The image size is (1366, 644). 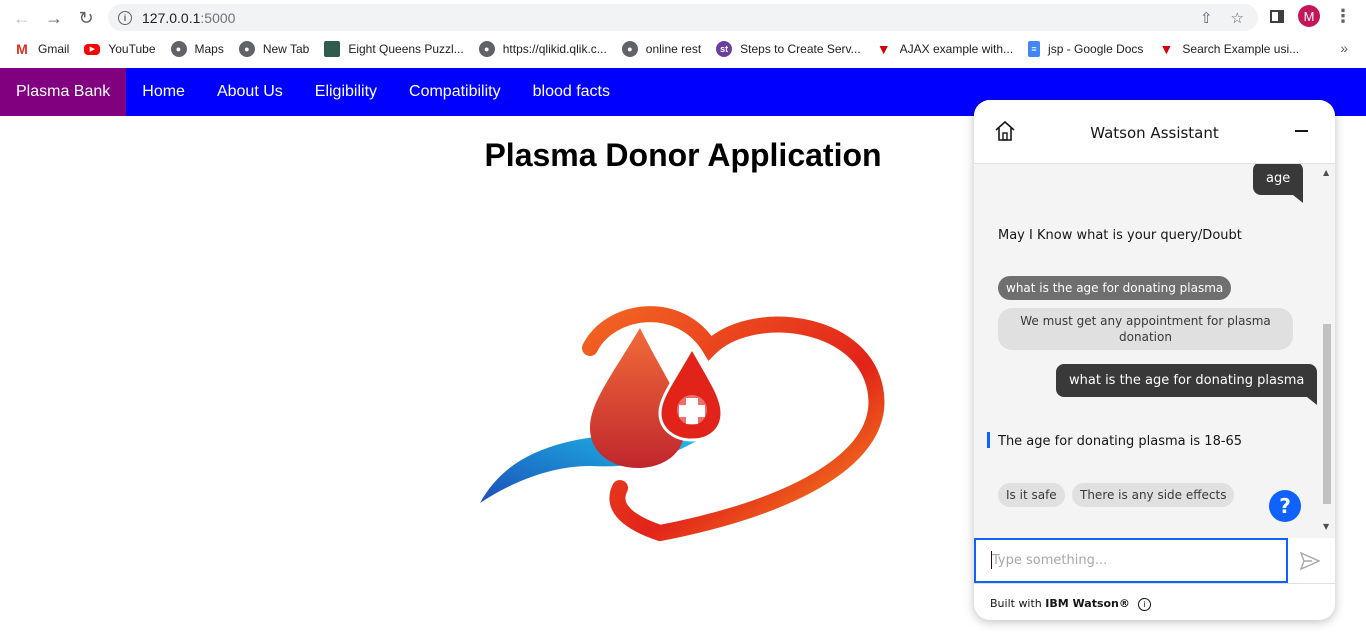 I want to click on site-info-icon: i, so click(x=125, y=17).